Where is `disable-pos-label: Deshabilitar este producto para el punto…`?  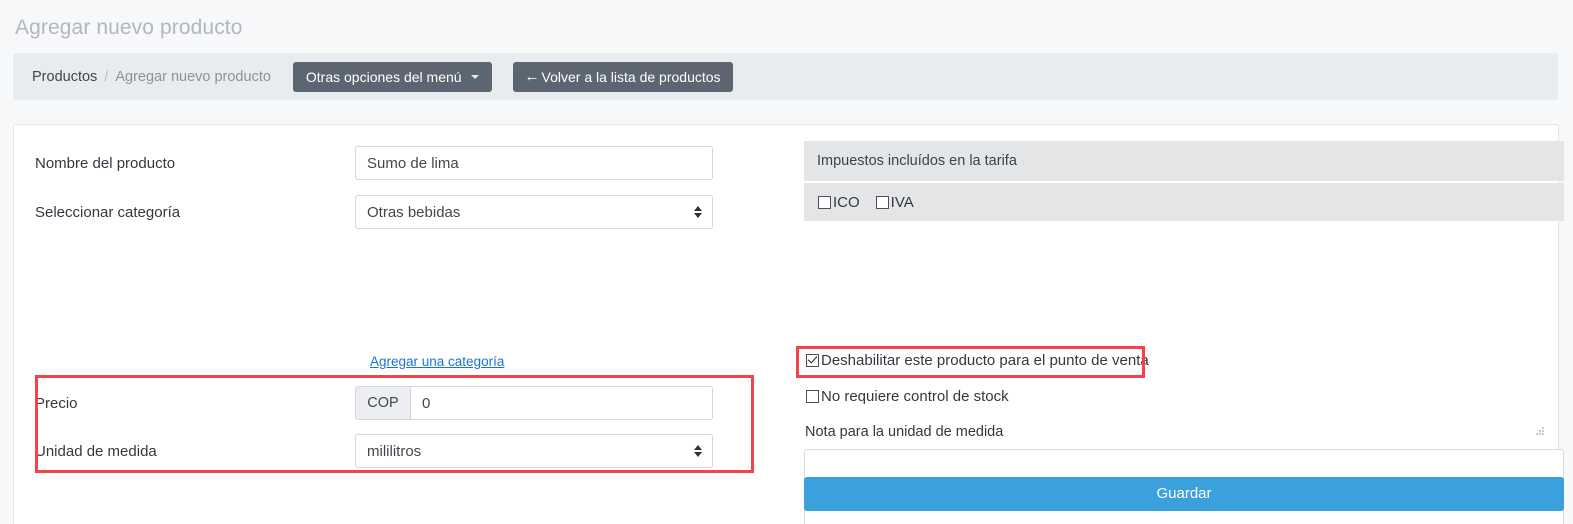 disable-pos-label: Deshabilitar este producto para el punto… is located at coordinates (985, 360).